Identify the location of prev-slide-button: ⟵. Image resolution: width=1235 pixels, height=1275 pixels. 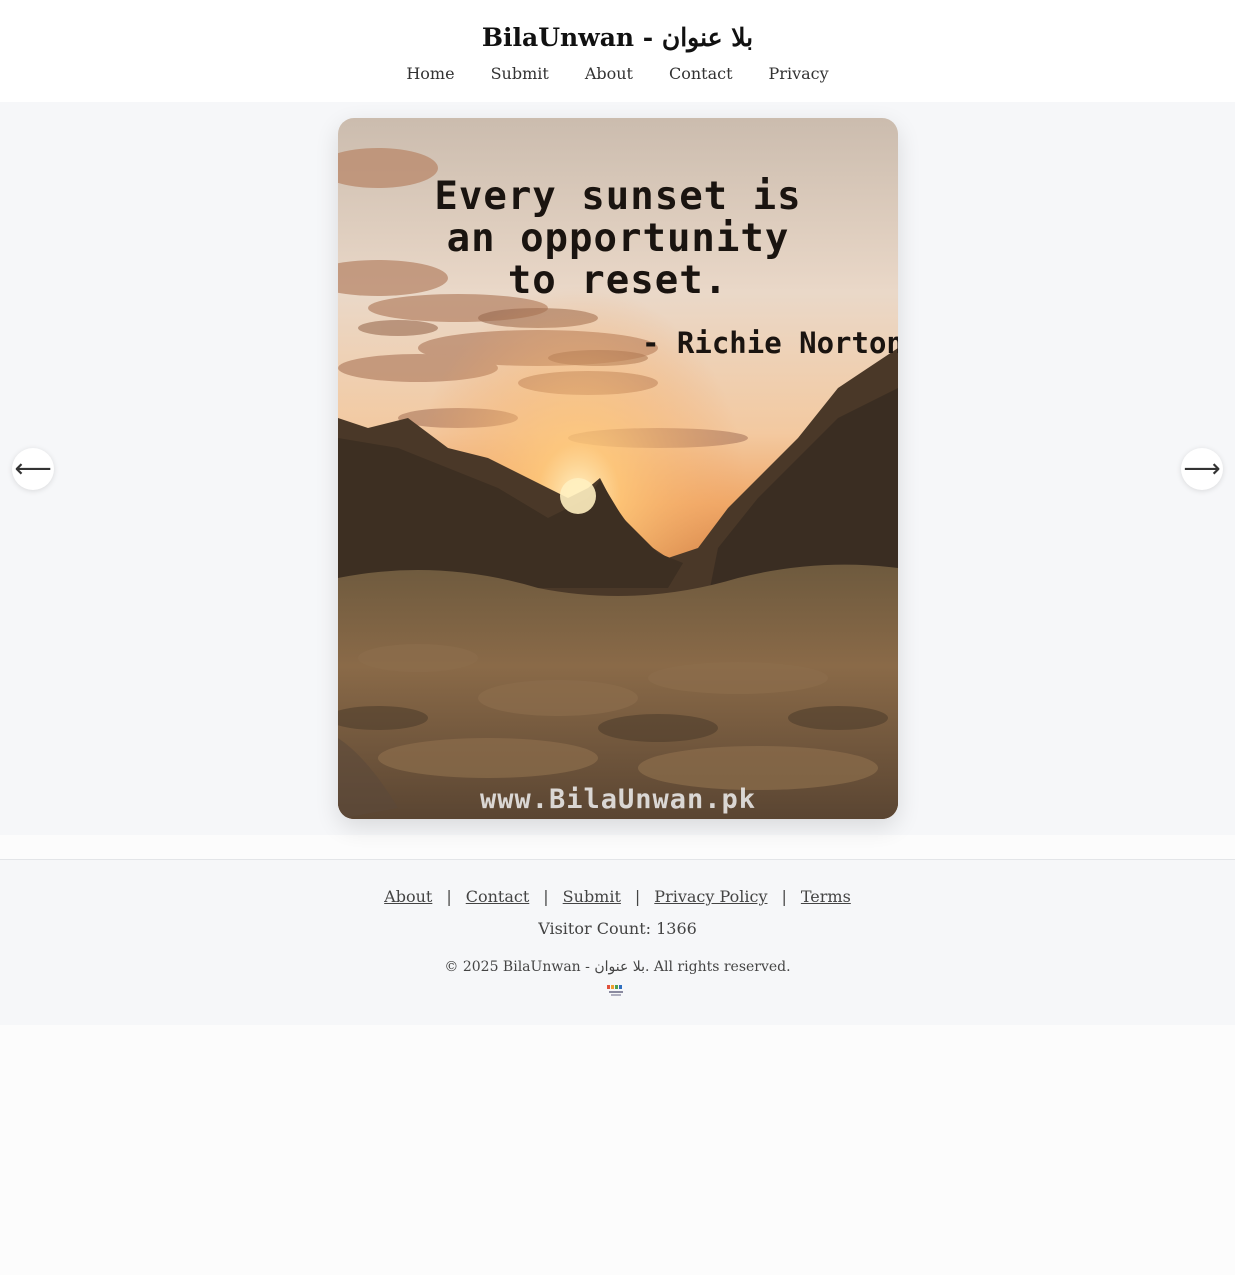
(33, 469).